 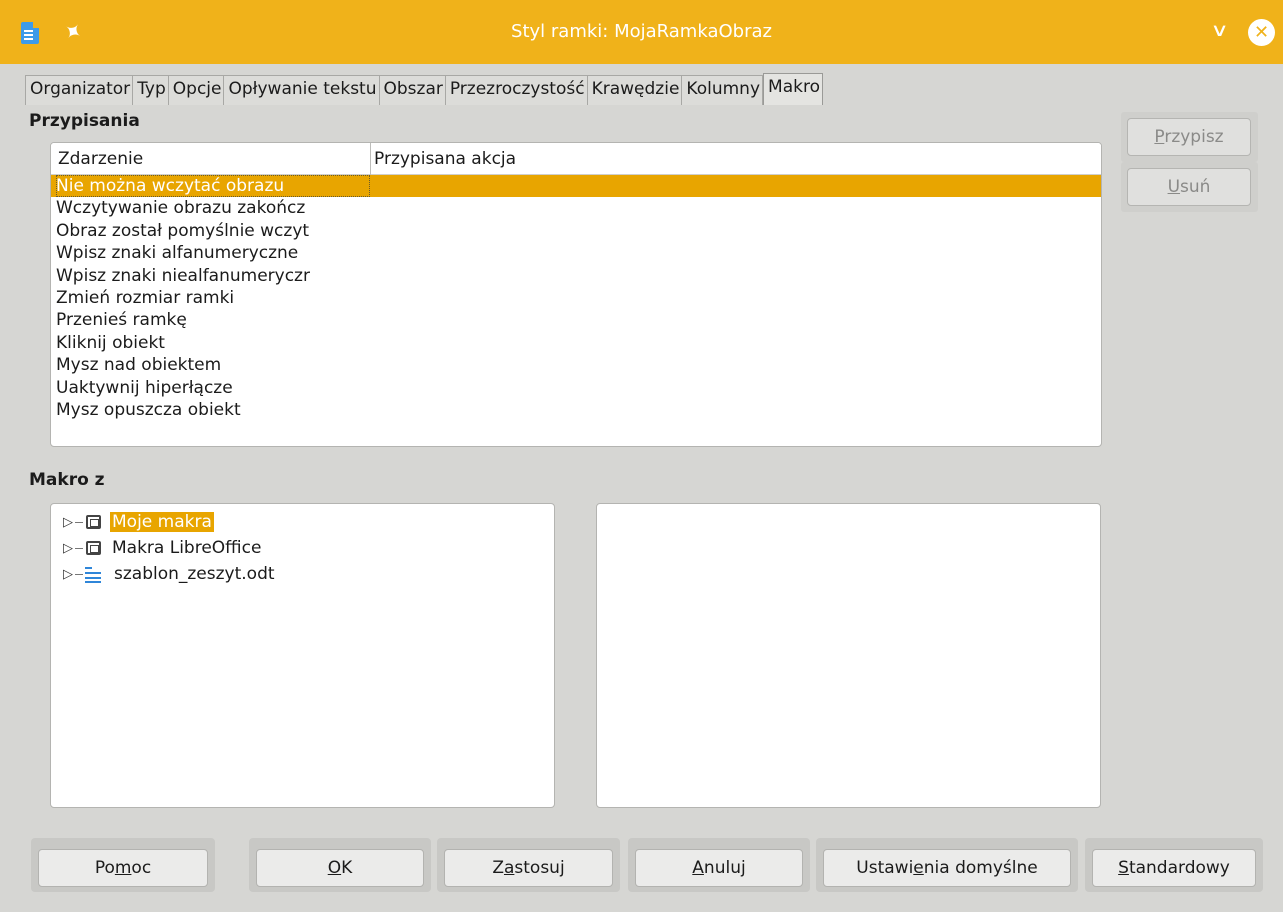 What do you see at coordinates (151, 90) in the screenshot?
I see `tab-typ: Typ` at bounding box center [151, 90].